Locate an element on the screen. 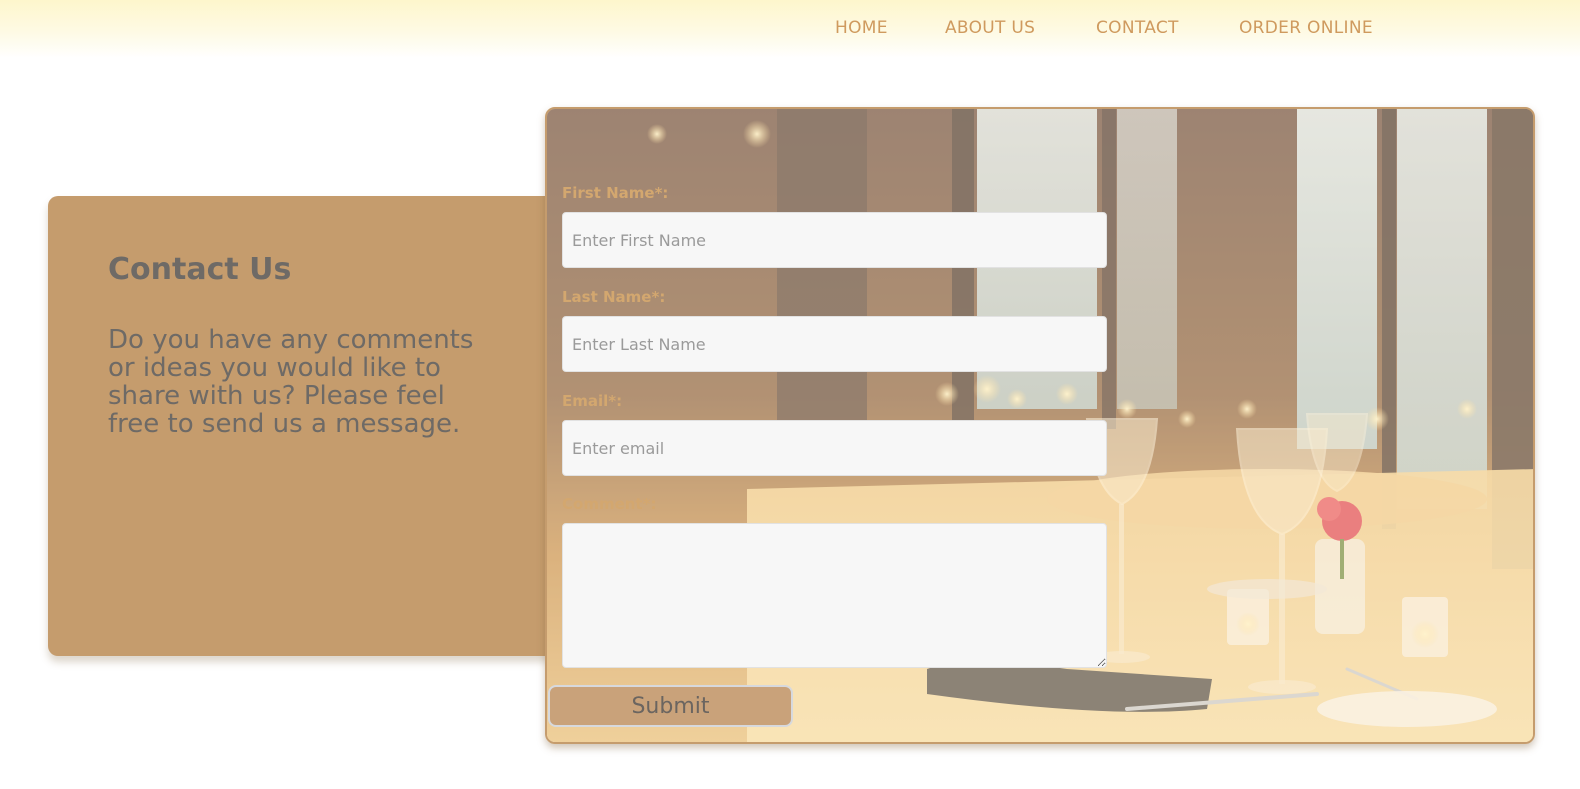 The height and width of the screenshot is (789, 1580). email-label: Email*: is located at coordinates (592, 401).